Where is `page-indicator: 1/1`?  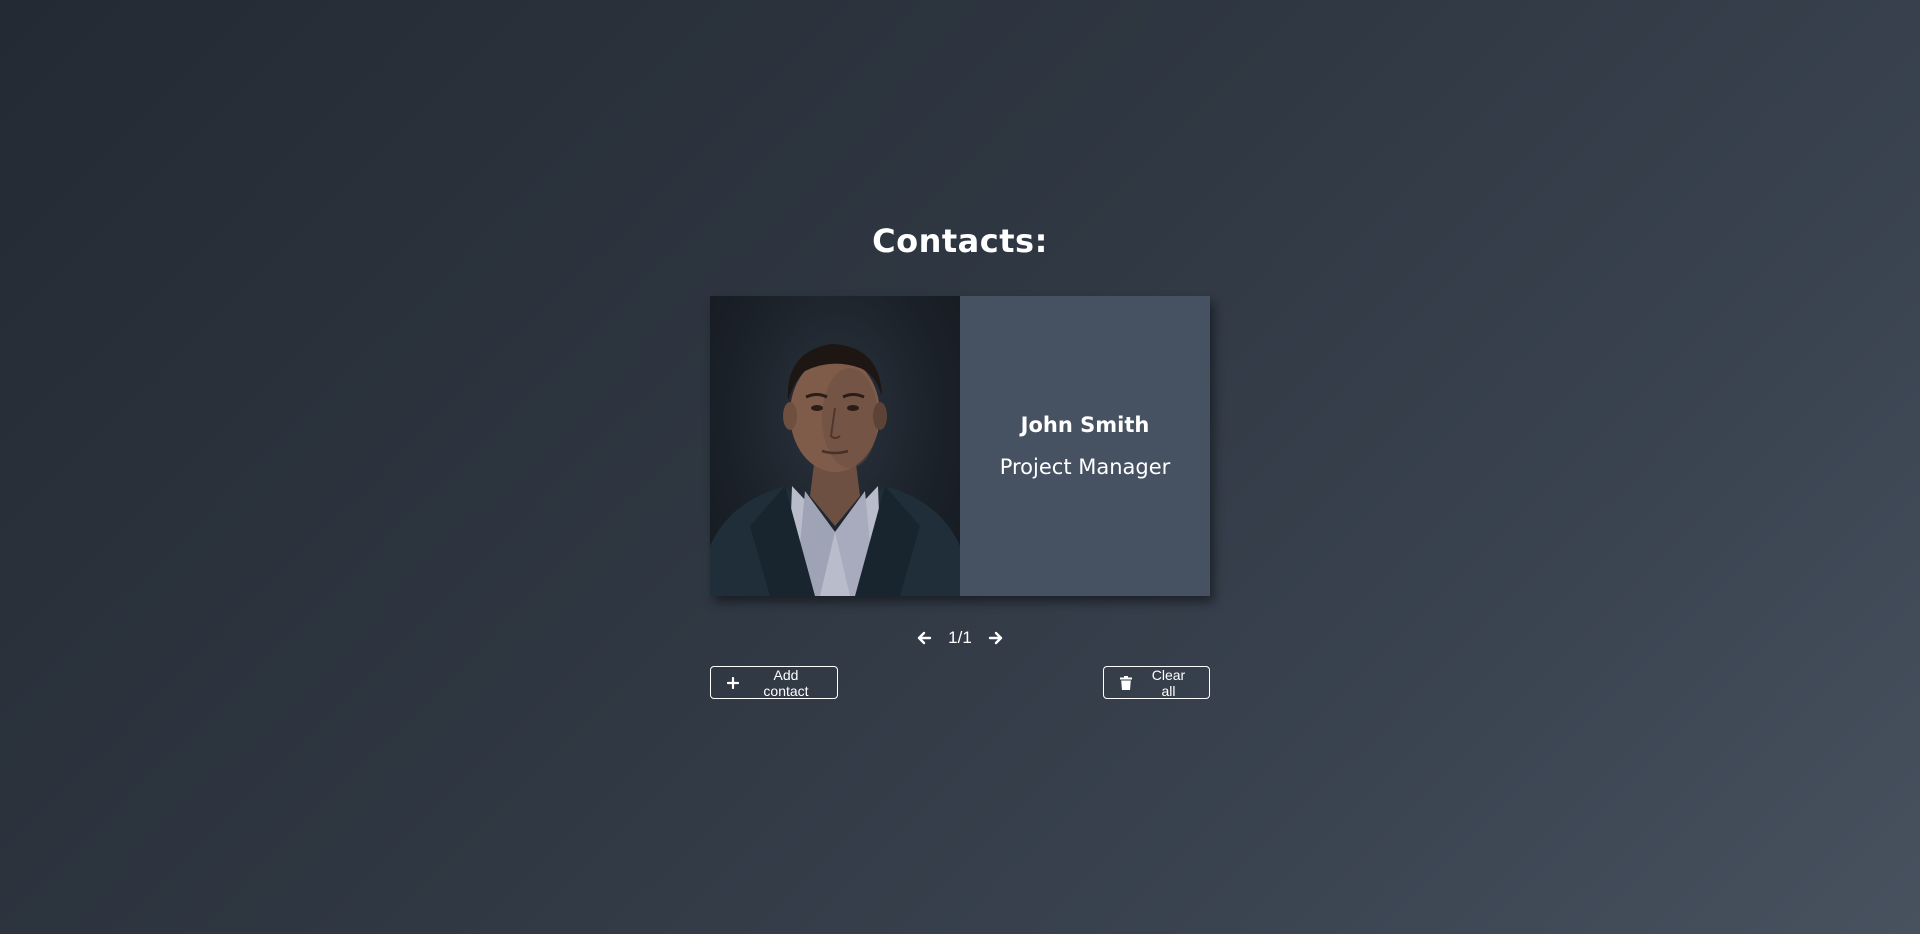
page-indicator: 1/1 is located at coordinates (960, 637).